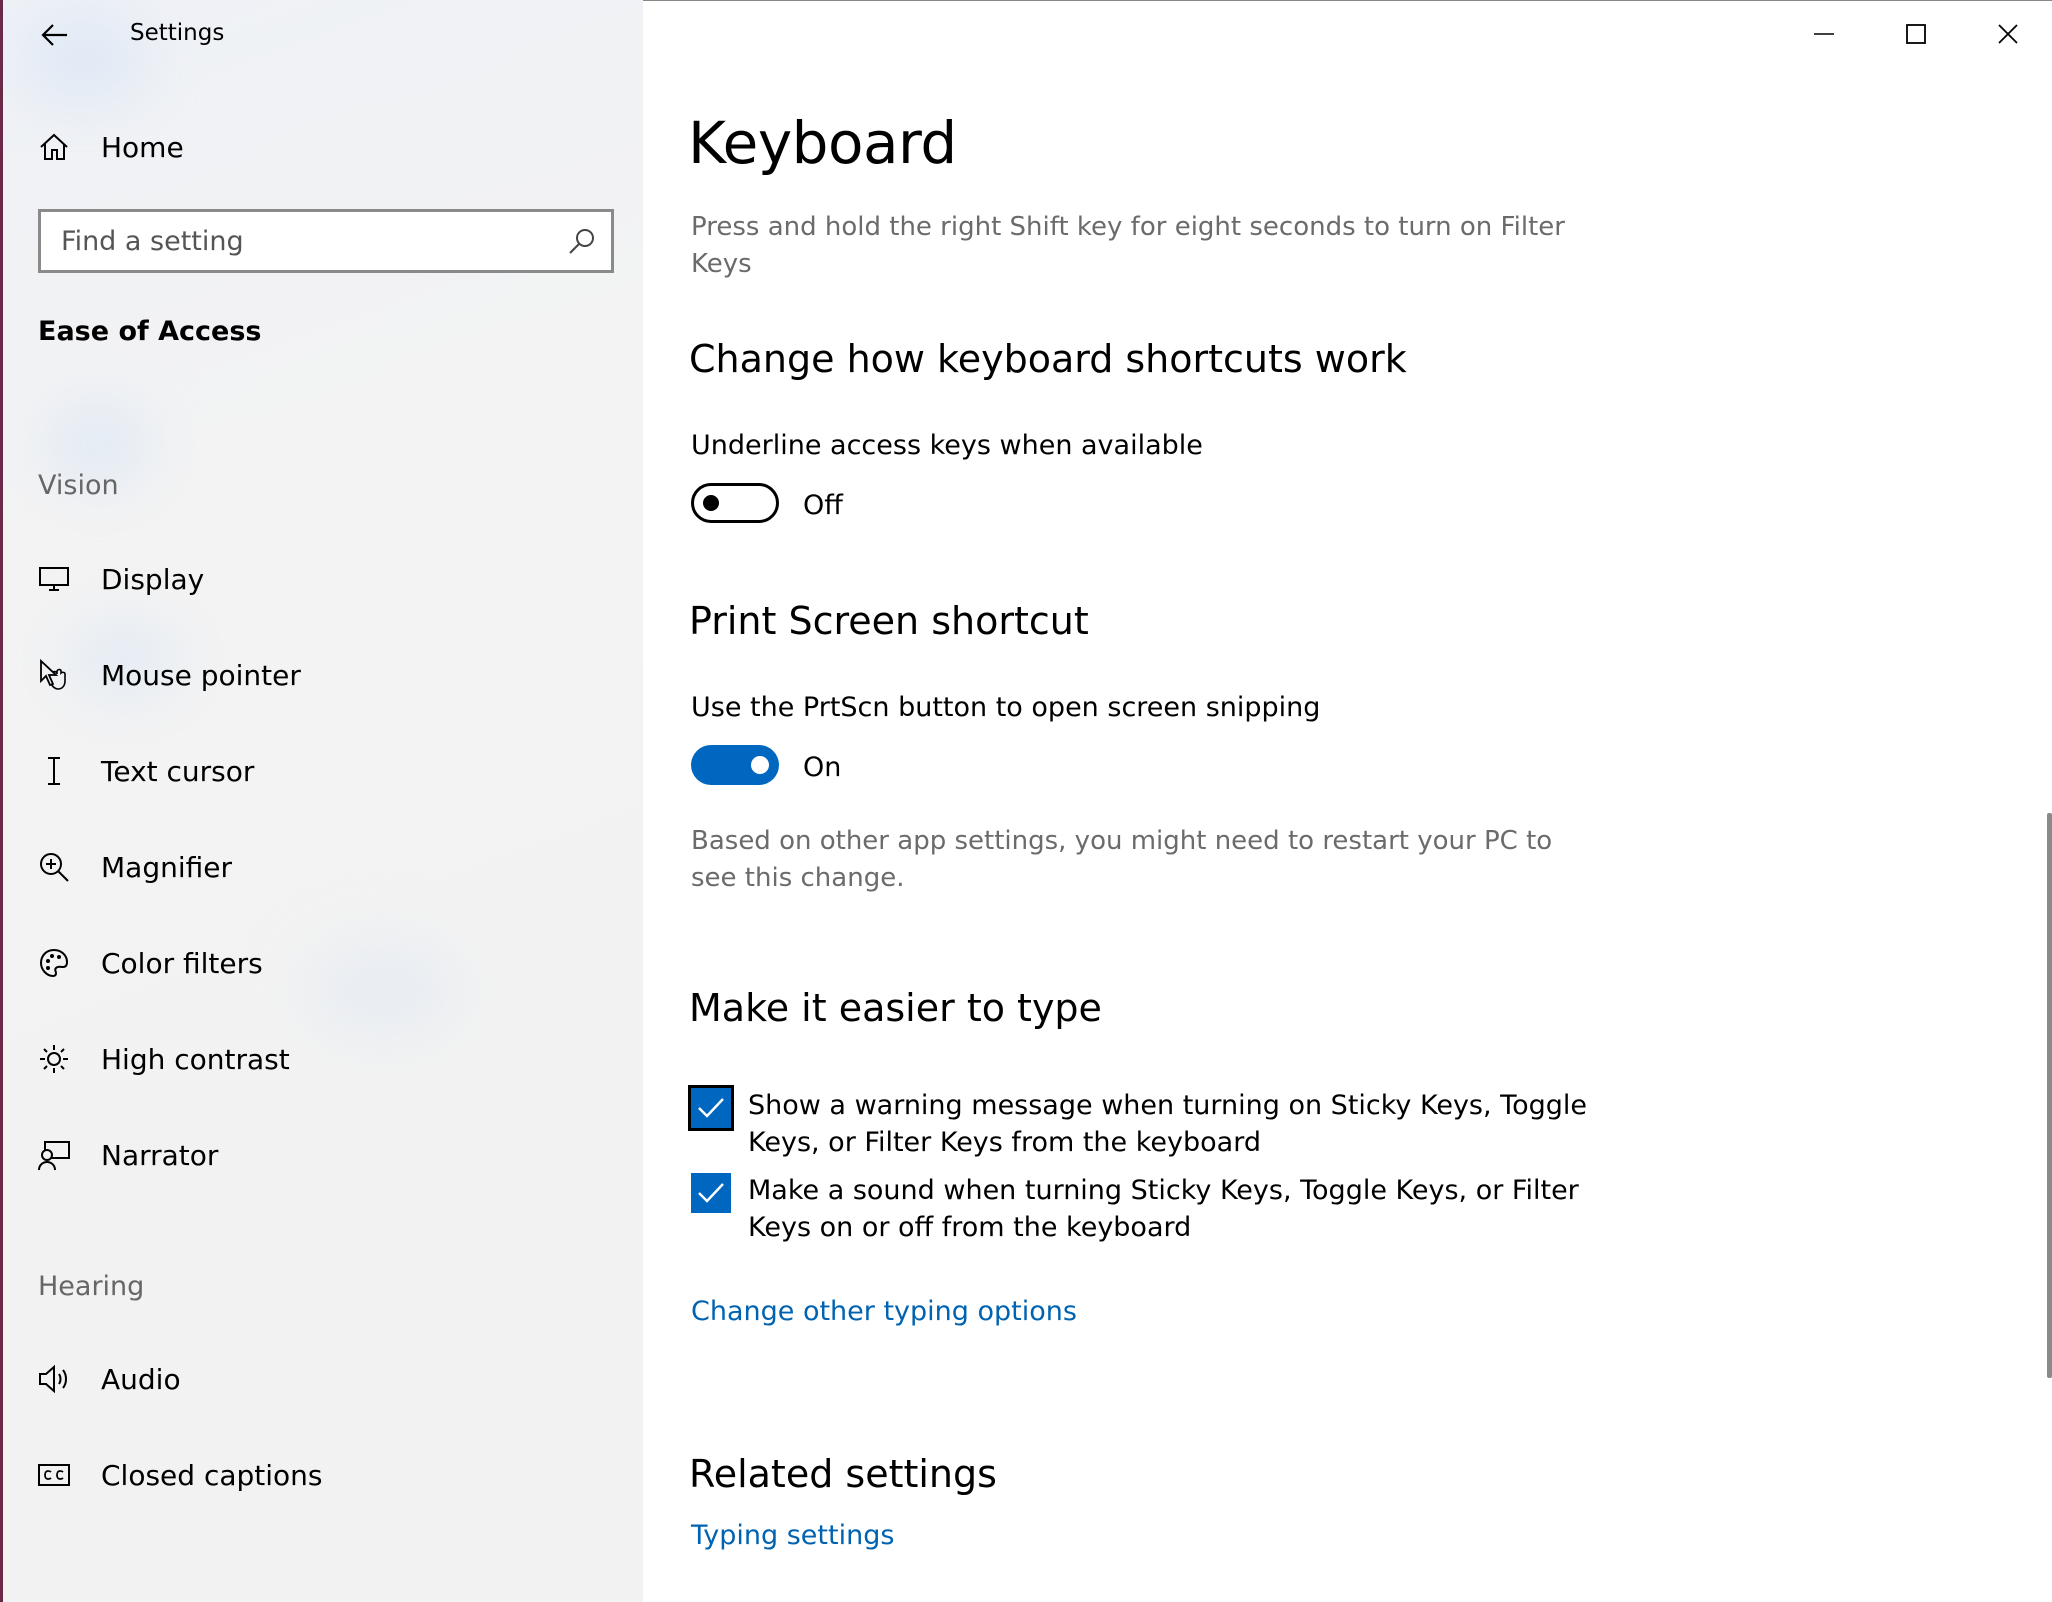  I want to click on group-label-vision: Vision, so click(78, 485).